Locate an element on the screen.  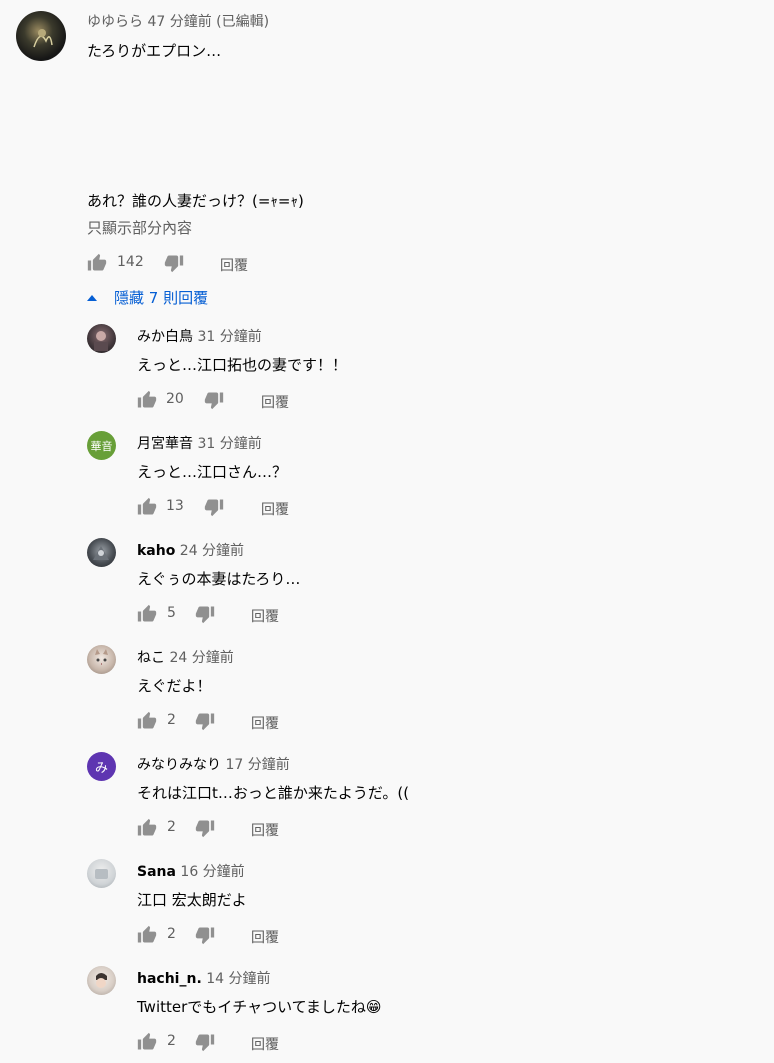
reply-toolbar: 13 回覆 is located at coordinates (227, 508).